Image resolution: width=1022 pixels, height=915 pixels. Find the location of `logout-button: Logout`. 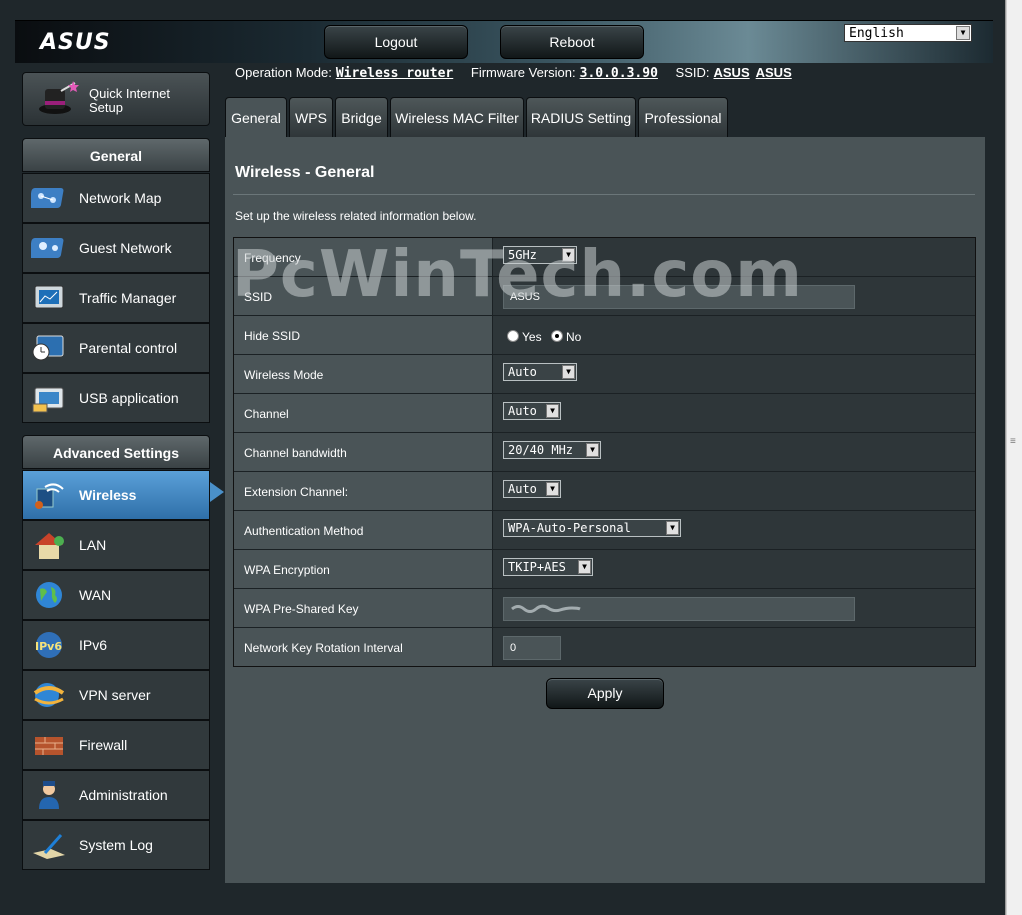

logout-button: Logout is located at coordinates (396, 42).